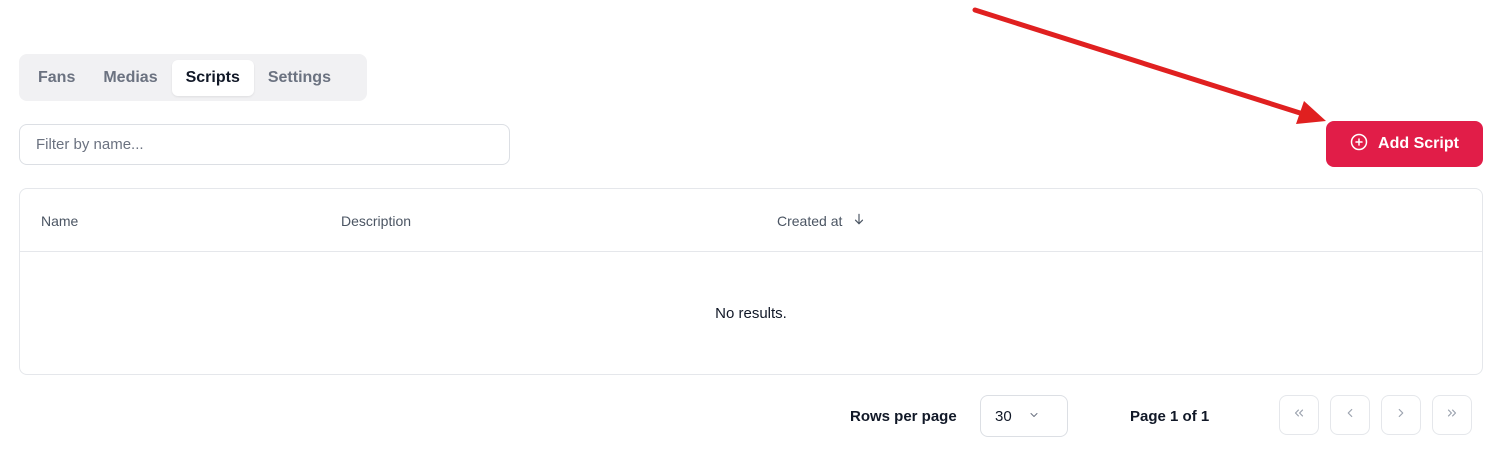 This screenshot has height=464, width=1508. Describe the element at coordinates (1003, 416) in the screenshot. I see `rows-per-page-value: 30` at that location.